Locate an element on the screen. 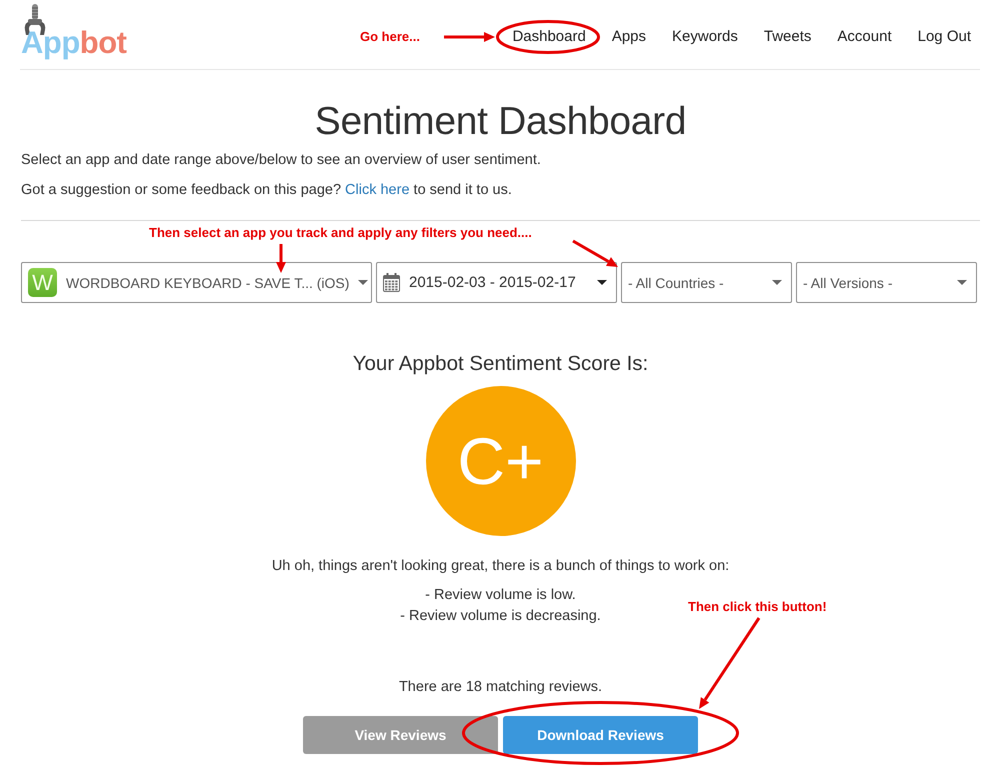  feedback-text: Got a suggestion or some feedback on this page? Click here to send it to us. is located at coordinates (267, 190).